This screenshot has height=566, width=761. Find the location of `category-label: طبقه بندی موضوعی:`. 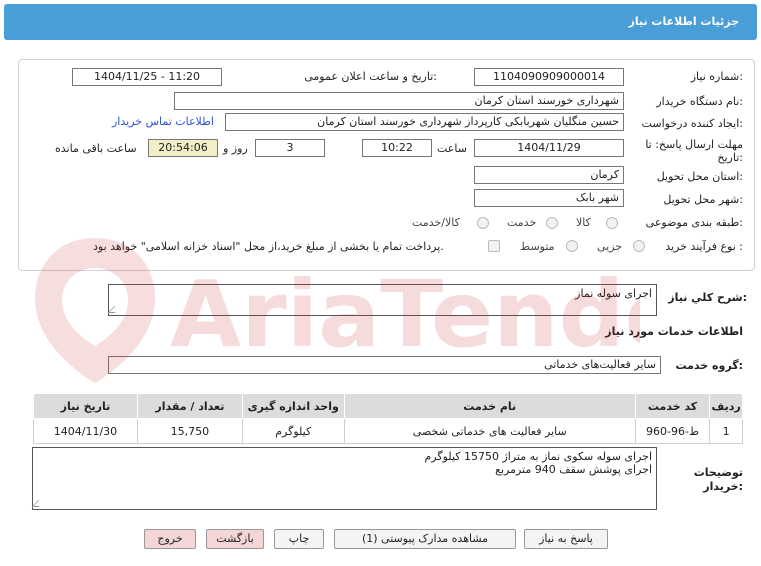

category-label: طبقه بندی موضوعی: is located at coordinates (694, 222).